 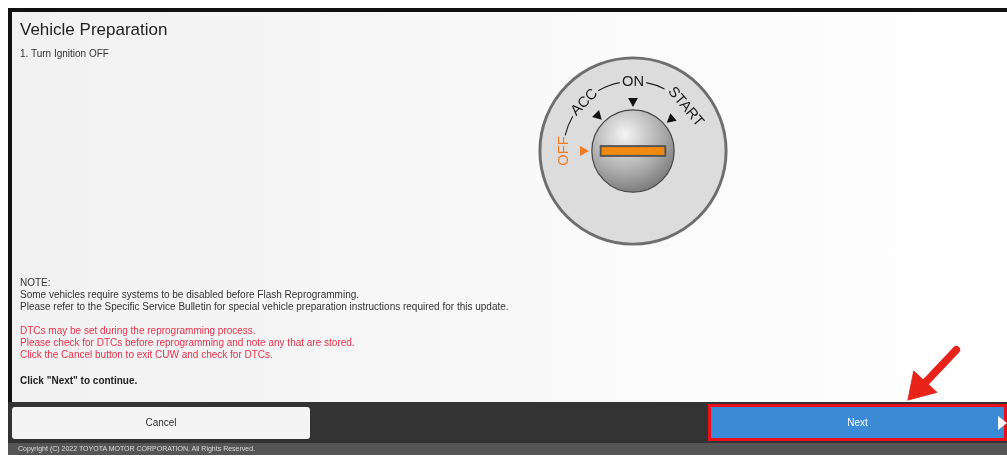 I want to click on warning-text: Please check for DTCs before reprogramming and note any that are stored., so click(x=188, y=343).